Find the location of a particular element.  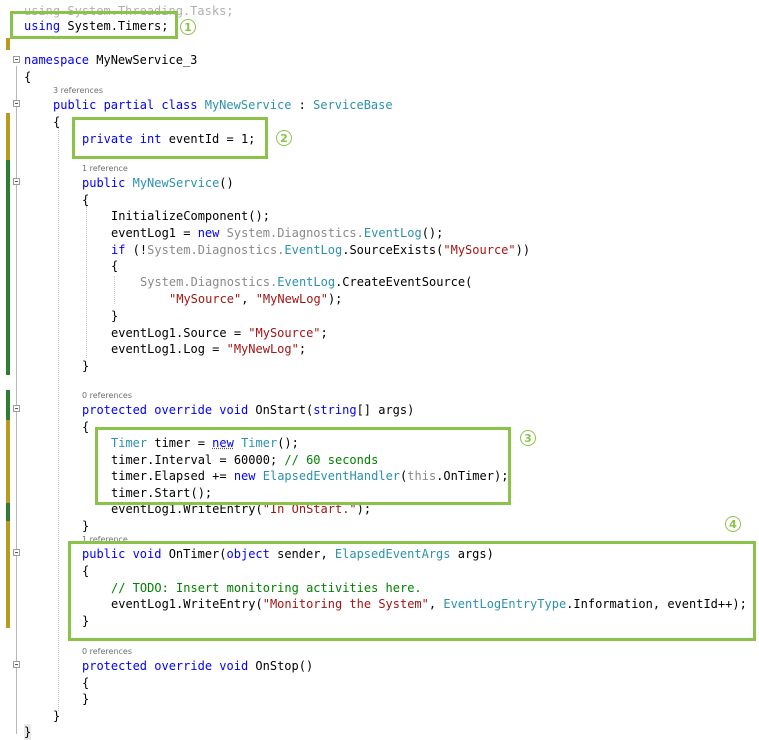

collapse-namespace-toggle is located at coordinates (16, 59).